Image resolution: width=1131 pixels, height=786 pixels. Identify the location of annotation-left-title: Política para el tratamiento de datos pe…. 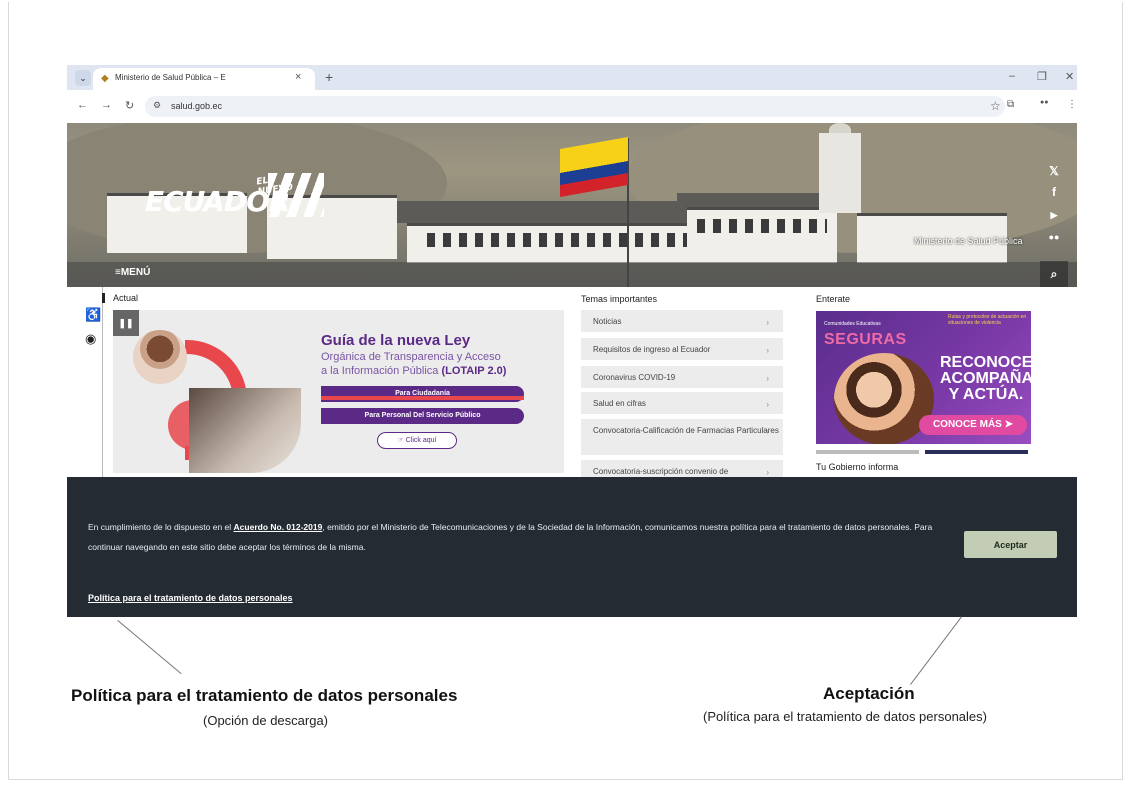
(264, 695).